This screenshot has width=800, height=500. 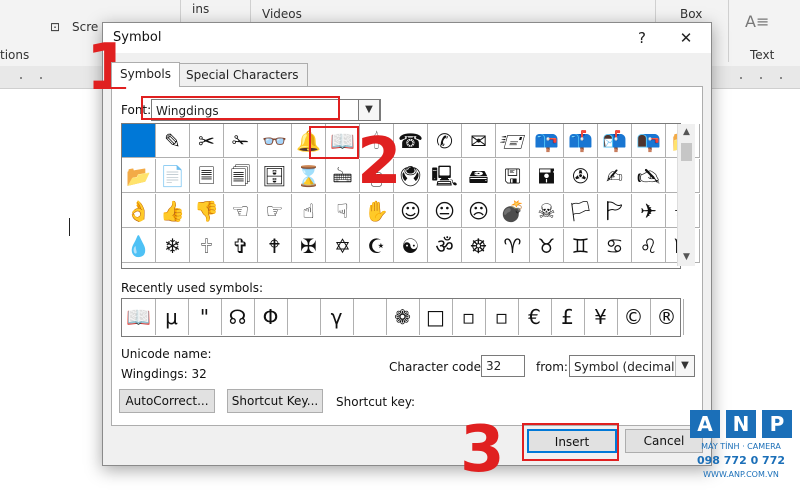 What do you see at coordinates (686, 132) in the screenshot?
I see `scroll-up-icon: ▲` at bounding box center [686, 132].